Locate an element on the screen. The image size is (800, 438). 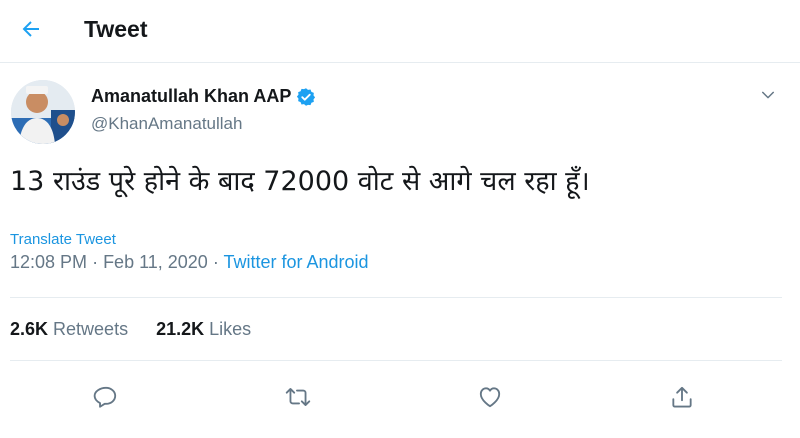
like-button is located at coordinates (490, 399).